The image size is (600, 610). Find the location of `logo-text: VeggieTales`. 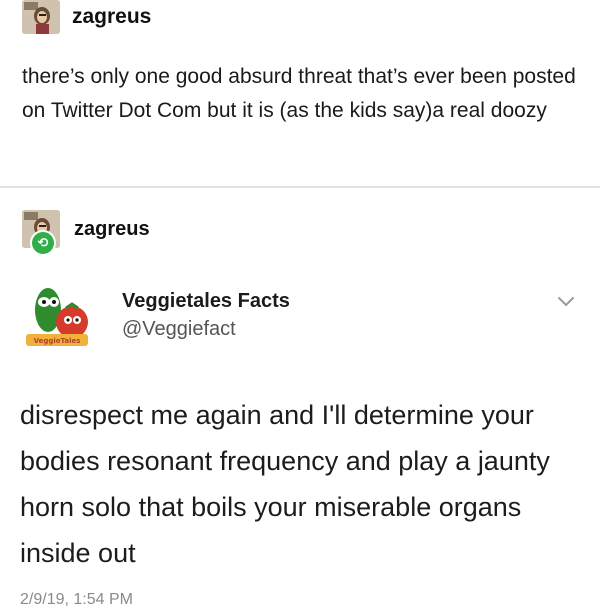

logo-text: VeggieTales is located at coordinates (57, 341).